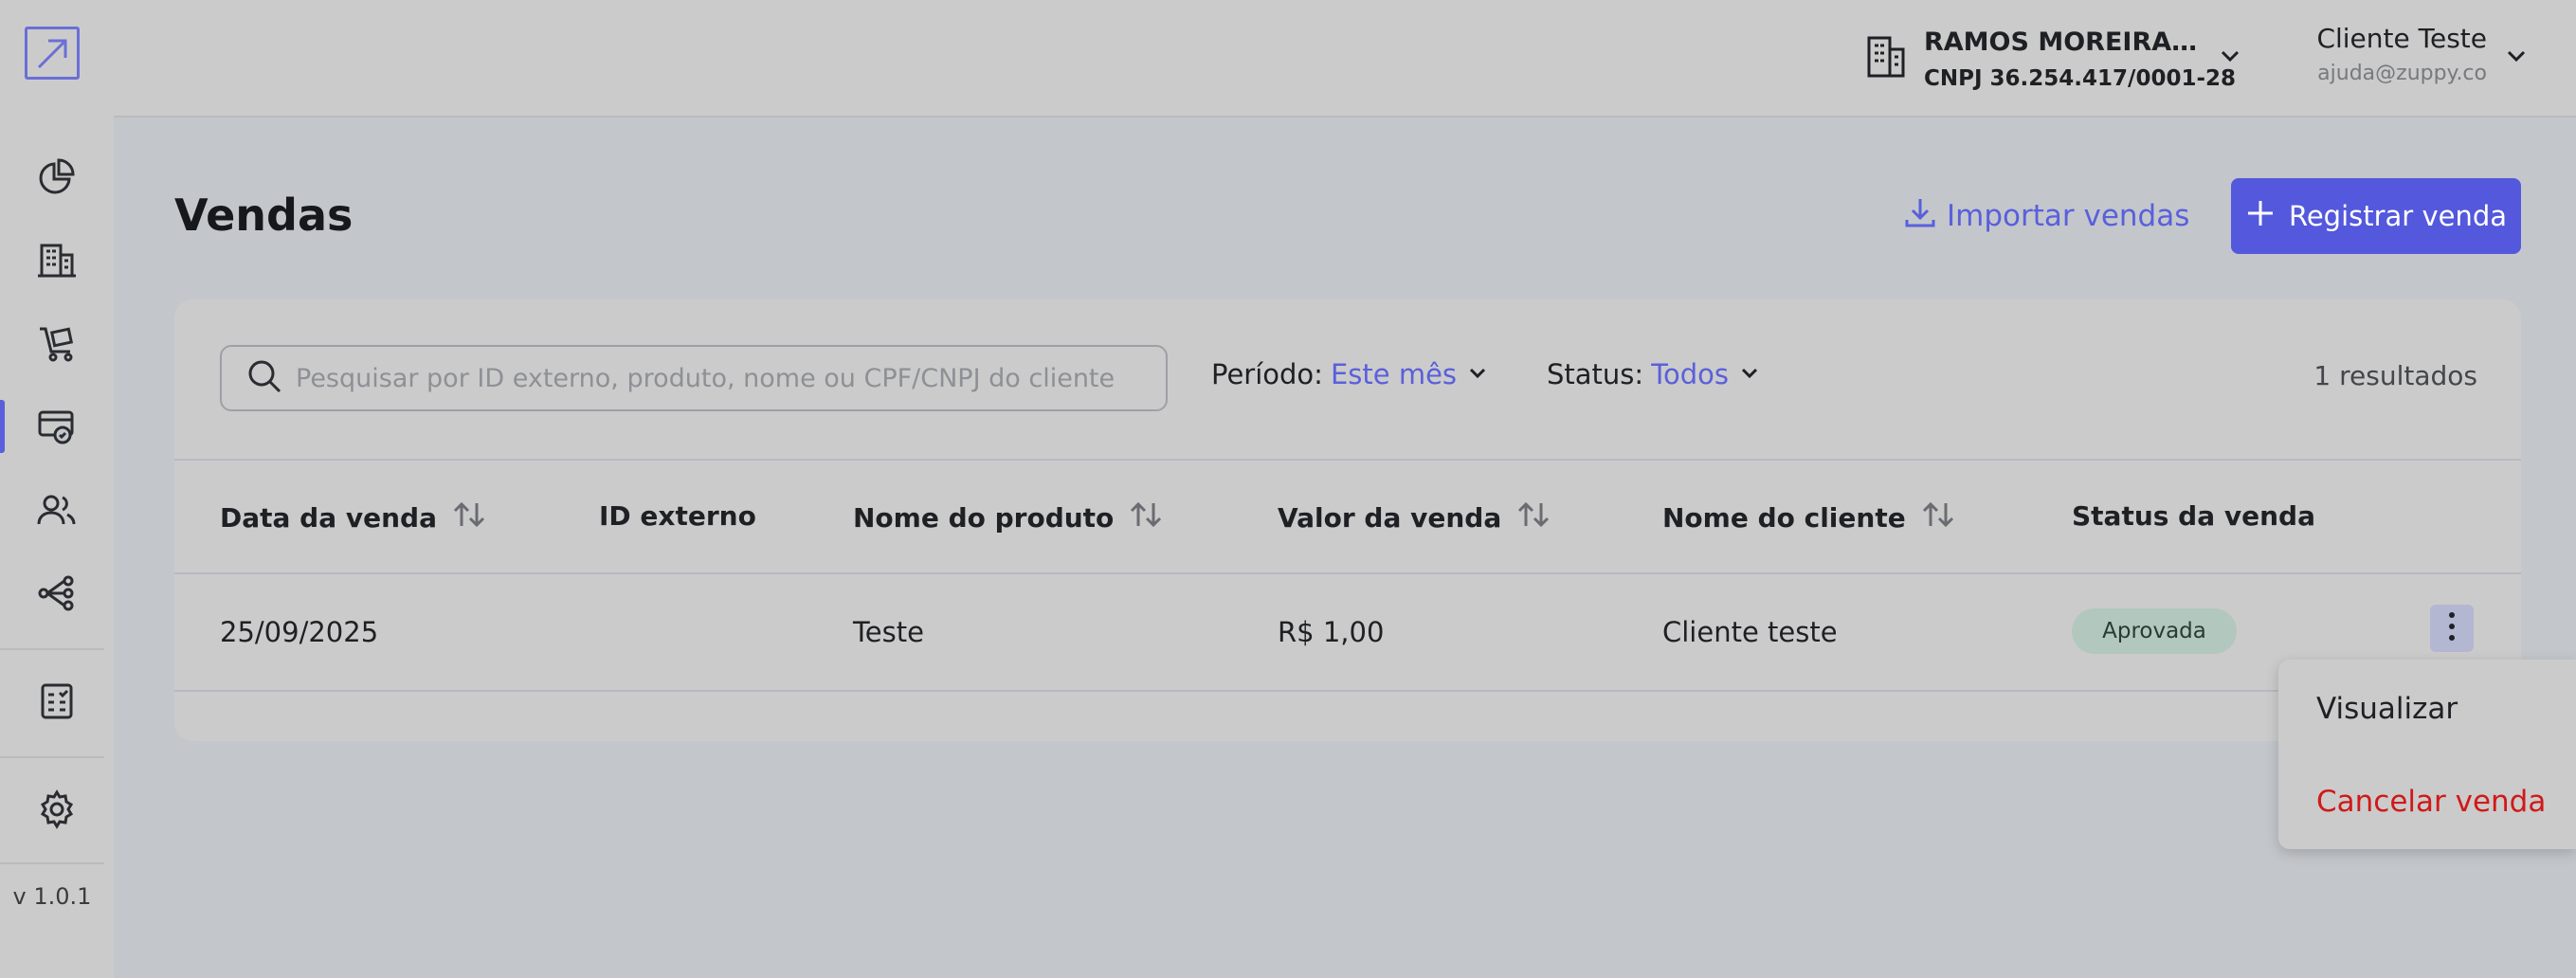 The height and width of the screenshot is (978, 2576). I want to click on menu-item-view: Visualizar, so click(2387, 709).